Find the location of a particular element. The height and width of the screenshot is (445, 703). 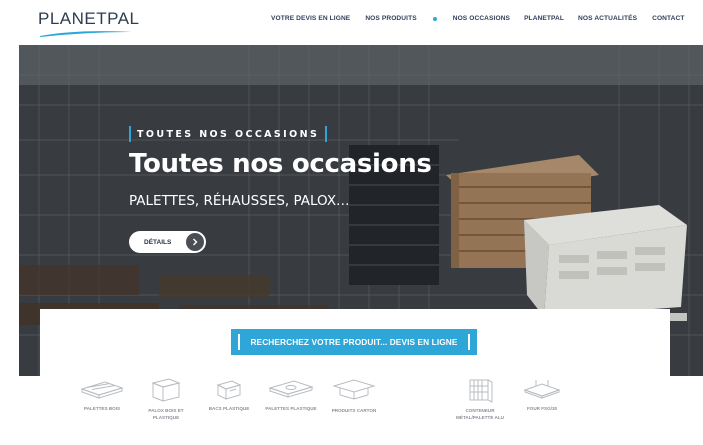

nav-nos-produits: NOS PRODUITS is located at coordinates (390, 18).